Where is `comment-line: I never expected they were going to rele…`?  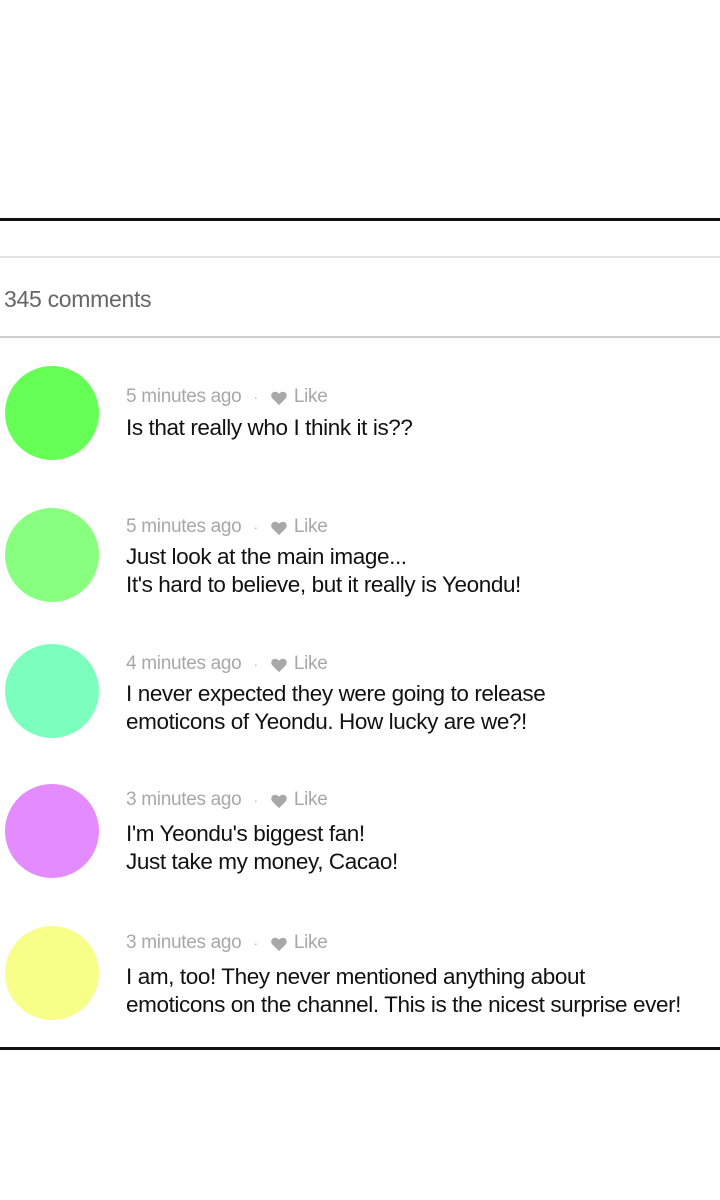 comment-line: I never expected they were going to rele… is located at coordinates (336, 693).